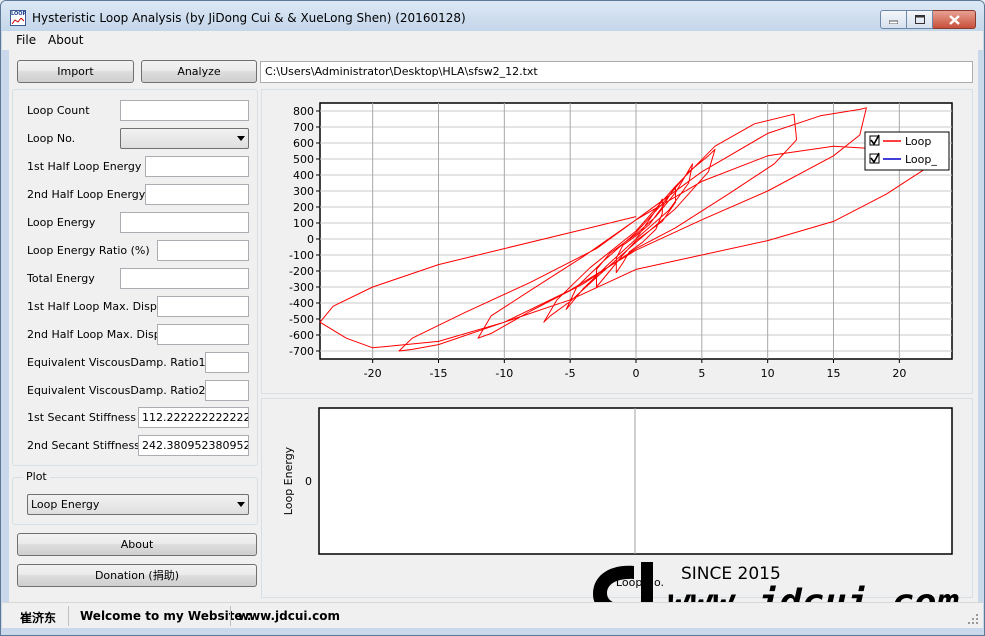 The image size is (985, 636). I want to click on about-button: About, so click(137, 544).